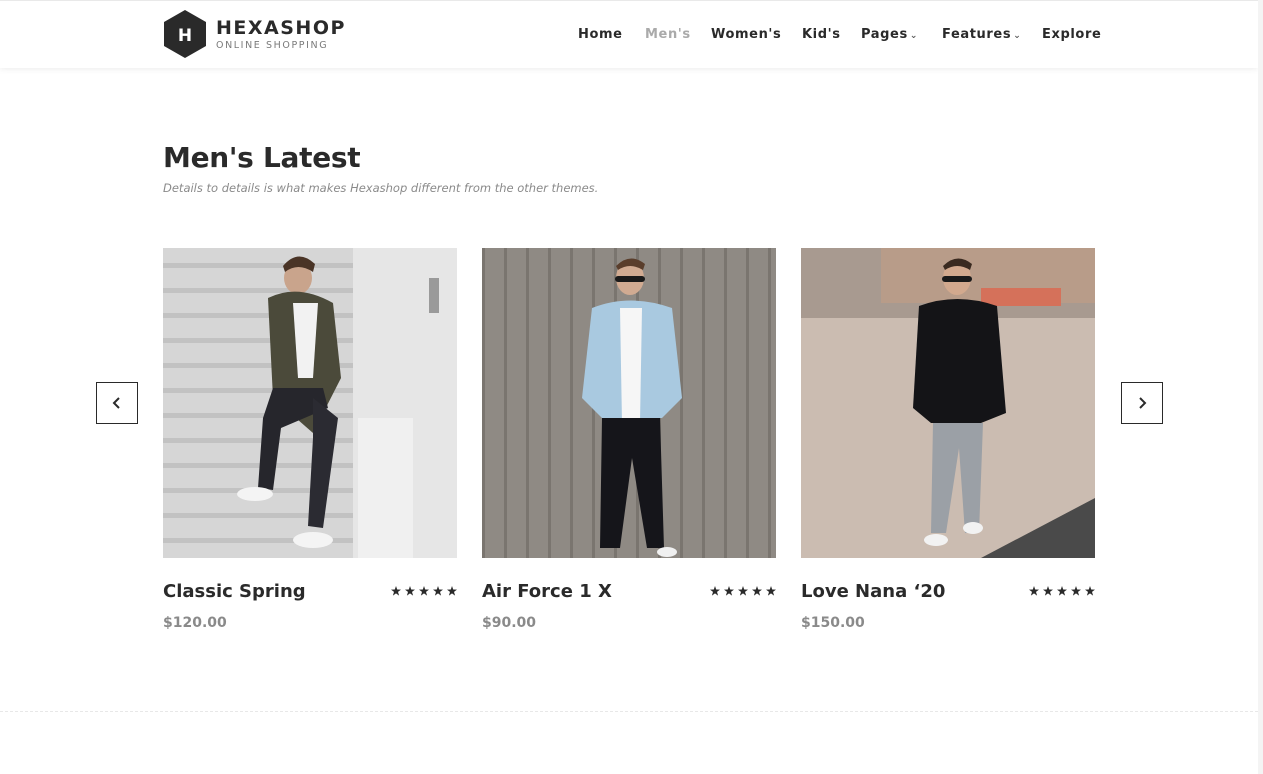 The height and width of the screenshot is (774, 1263). I want to click on hexagon-logo-icon: H, so click(185, 34).